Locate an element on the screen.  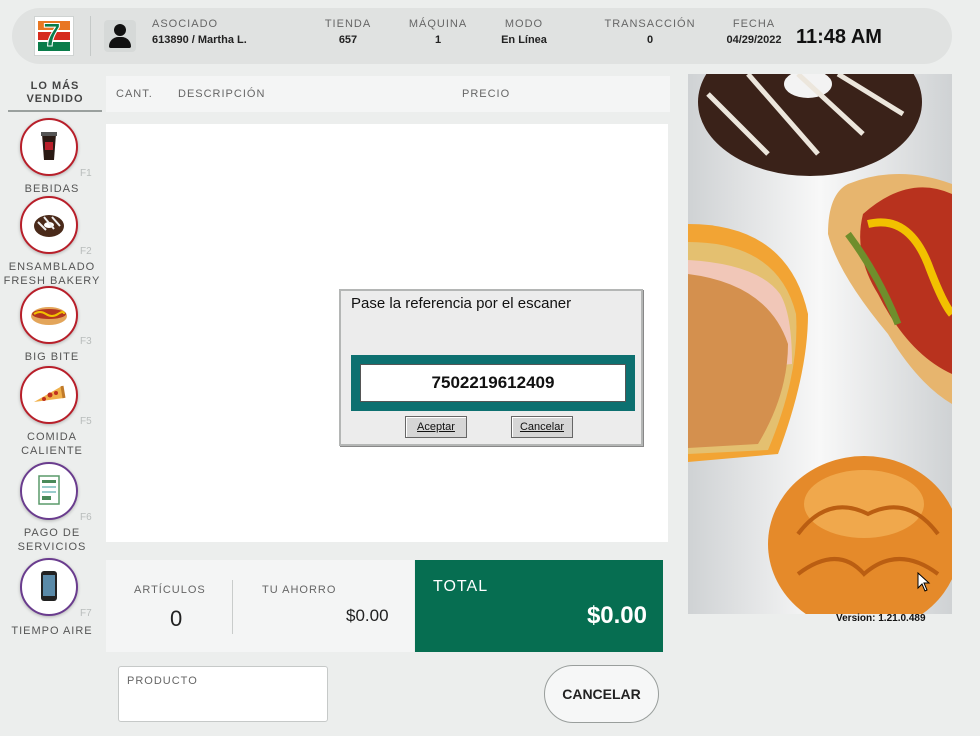
column-description: DESCRIPCIÓN is located at coordinates (222, 94).